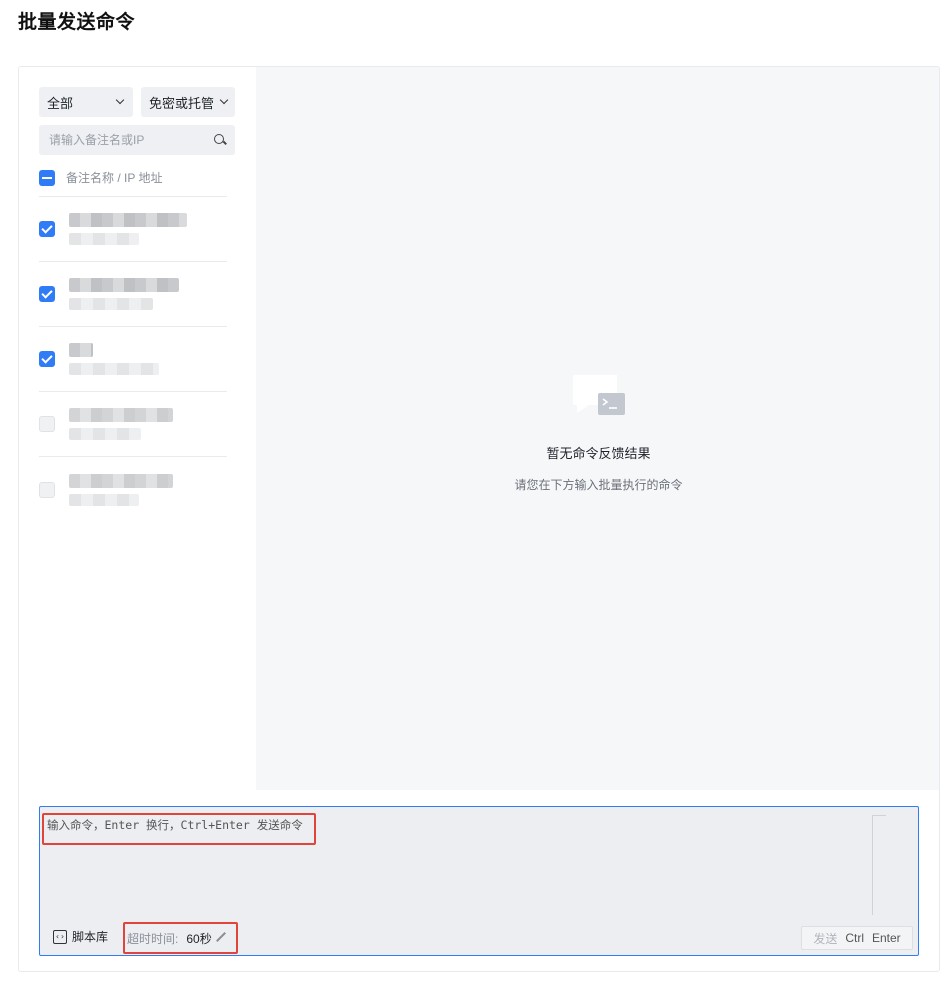  What do you see at coordinates (77, 22) in the screenshot?
I see `page-title: 批量发送命令` at bounding box center [77, 22].